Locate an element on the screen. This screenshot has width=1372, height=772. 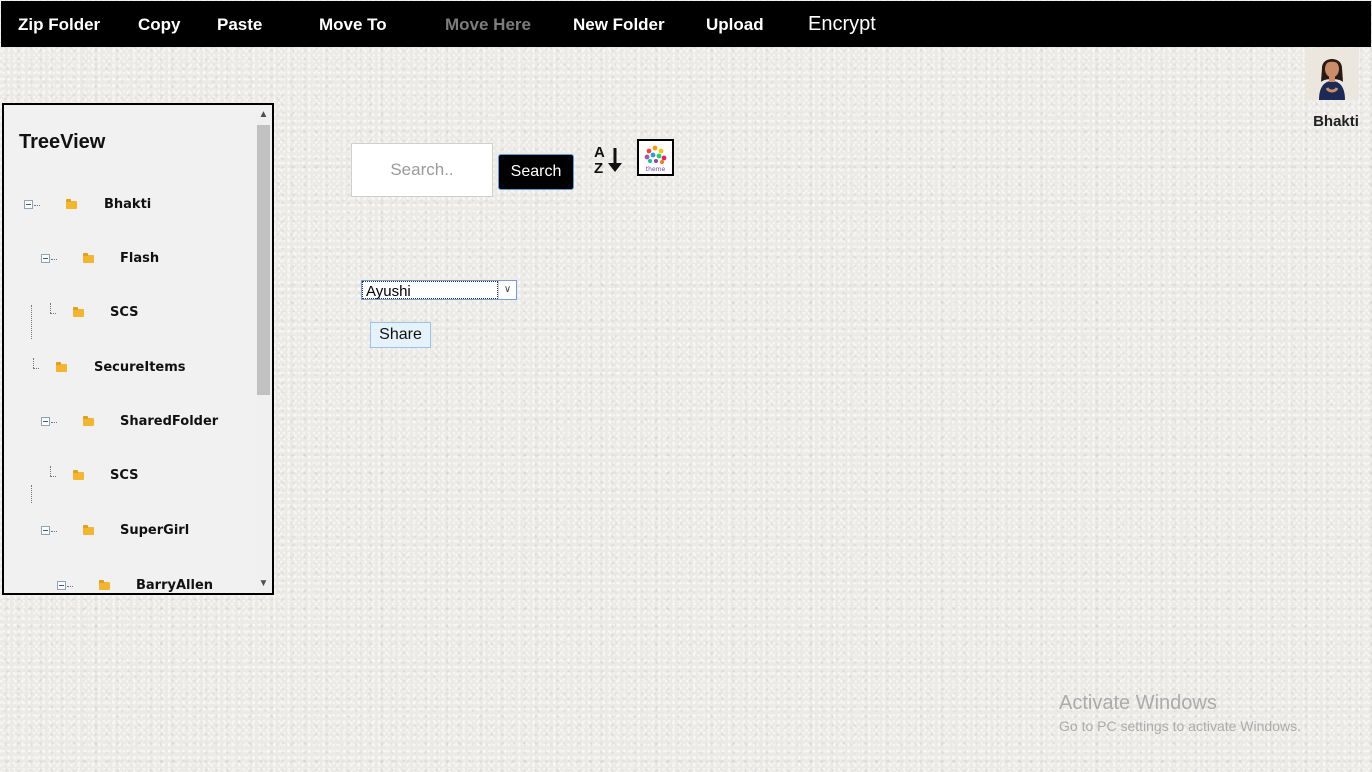
sort-az-icon: A Z is located at coordinates (608, 159).